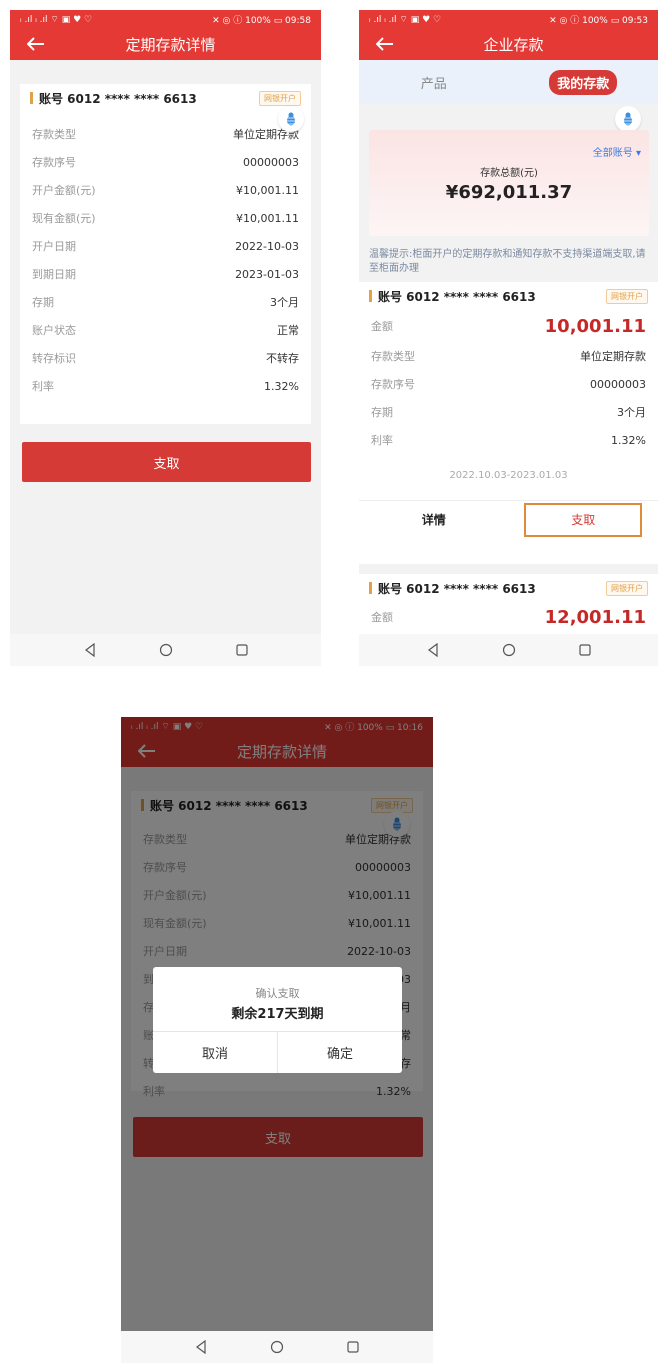  I want to click on detail-row: 开户金额(元) ¥10,001.11, so click(165, 190).